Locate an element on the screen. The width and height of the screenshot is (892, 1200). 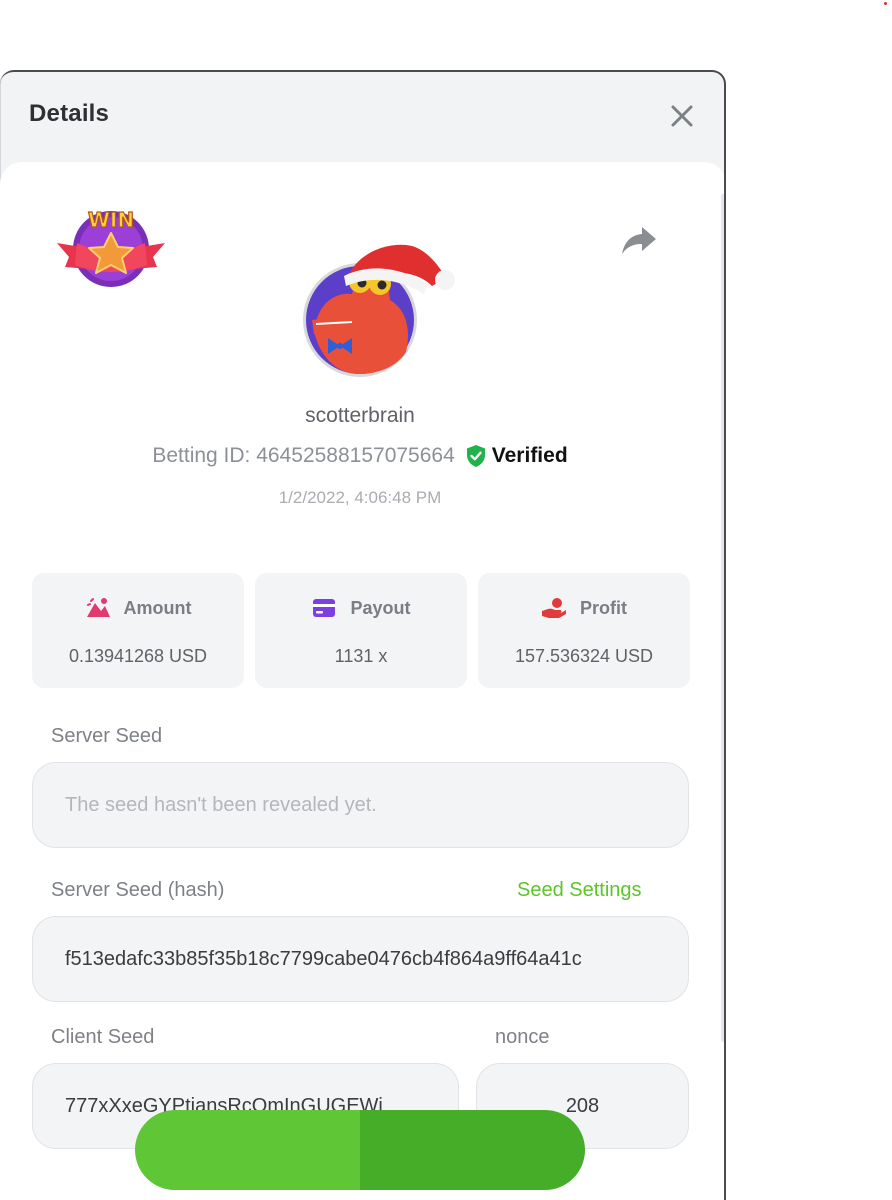
server-seed-label: Server Seed is located at coordinates (107, 736).